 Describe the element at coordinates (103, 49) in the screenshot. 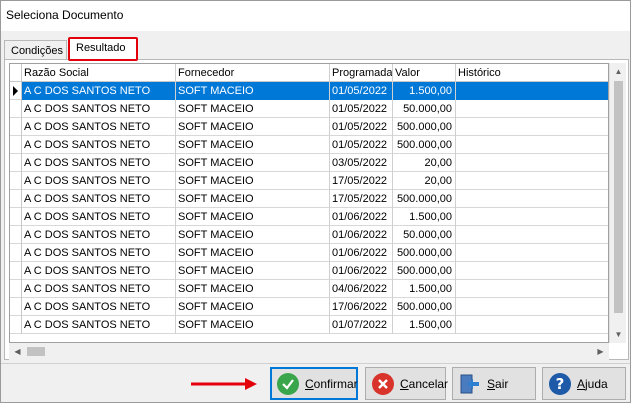

I see `tab-resultado: Resultado` at that location.